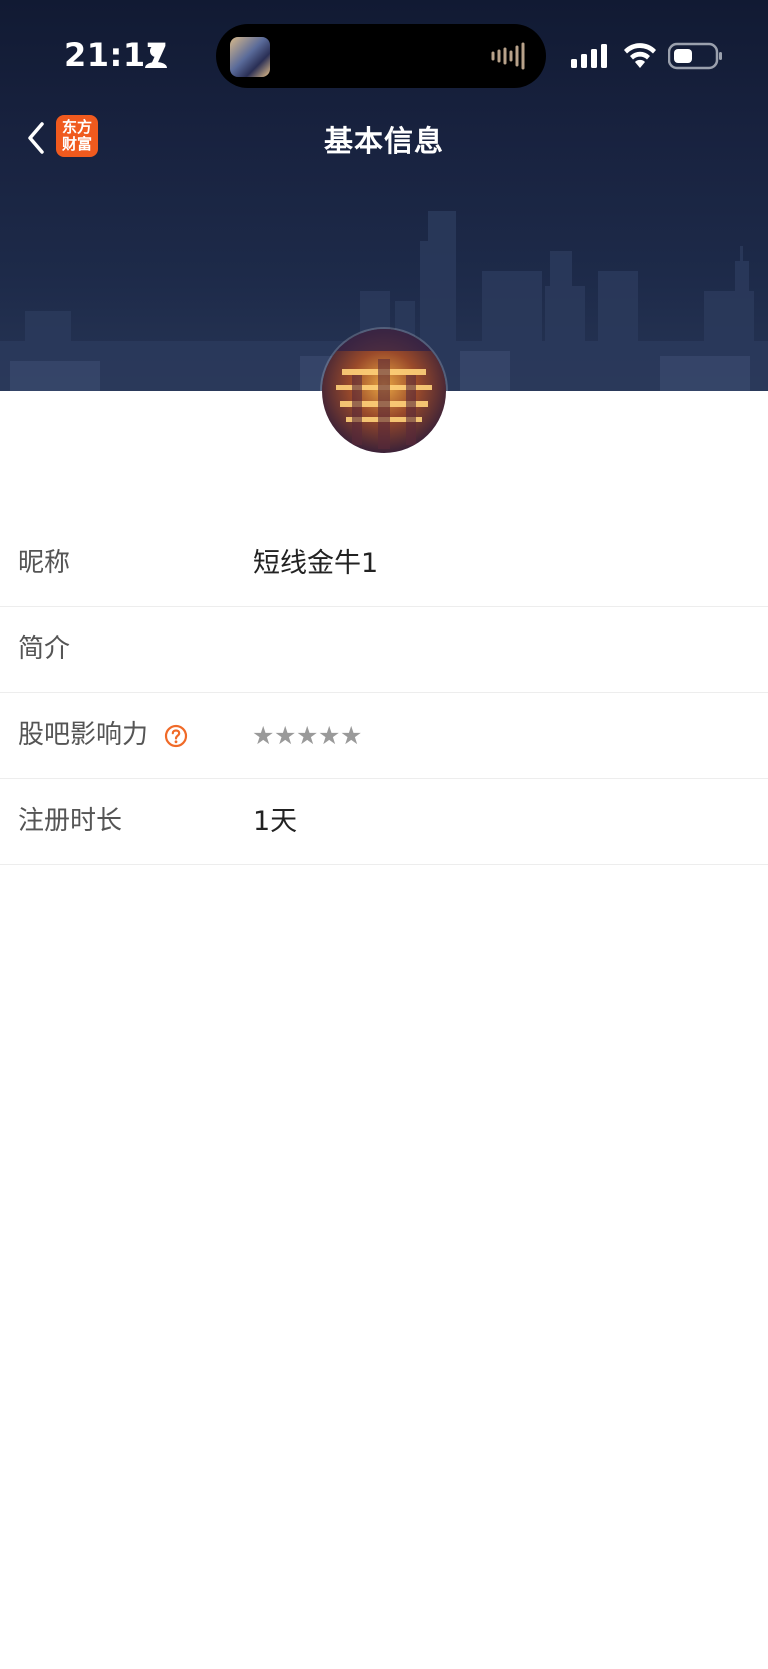 Image resolution: width=768 pixels, height=1669 pixels. I want to click on question-circle-icon, so click(176, 736).